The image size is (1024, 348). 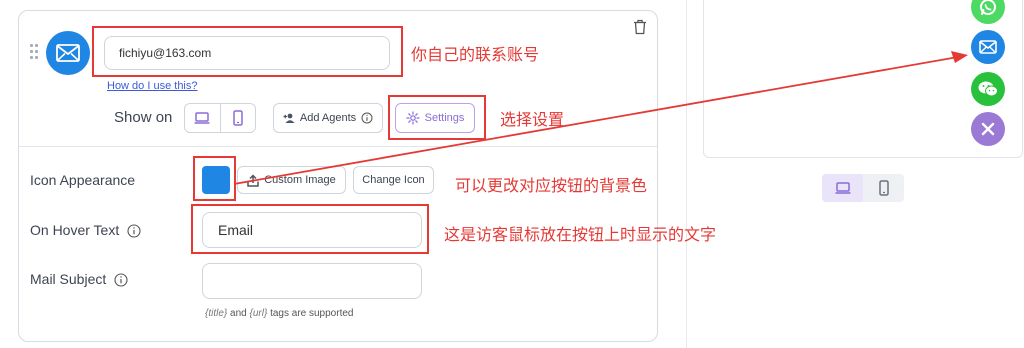 I want to click on add-agents-label: Add Agents, so click(x=328, y=118).